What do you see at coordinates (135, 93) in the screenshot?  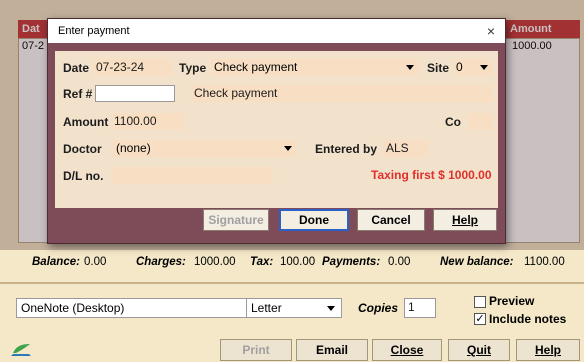 I see `ref-input` at bounding box center [135, 93].